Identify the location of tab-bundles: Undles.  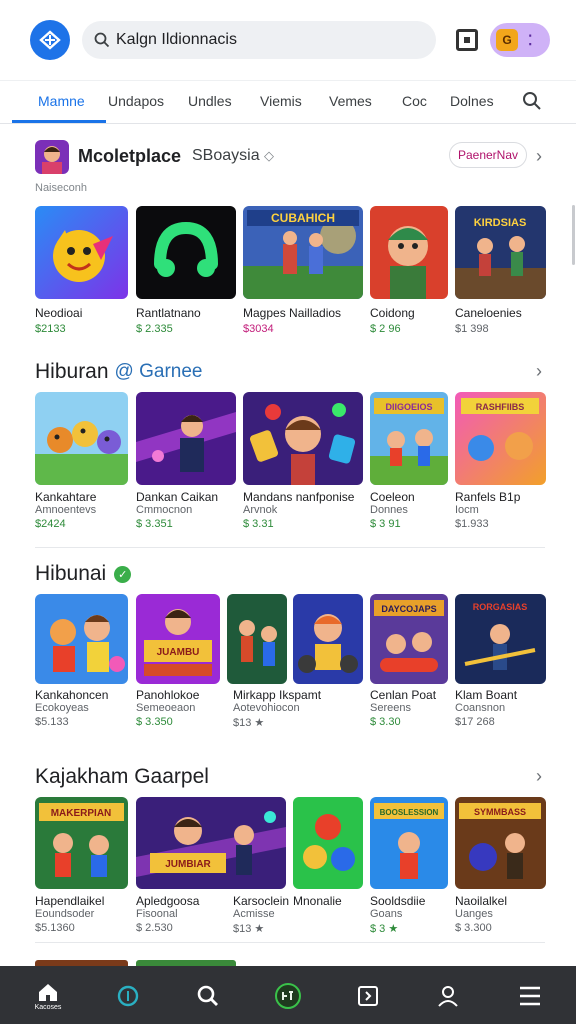
(210, 102).